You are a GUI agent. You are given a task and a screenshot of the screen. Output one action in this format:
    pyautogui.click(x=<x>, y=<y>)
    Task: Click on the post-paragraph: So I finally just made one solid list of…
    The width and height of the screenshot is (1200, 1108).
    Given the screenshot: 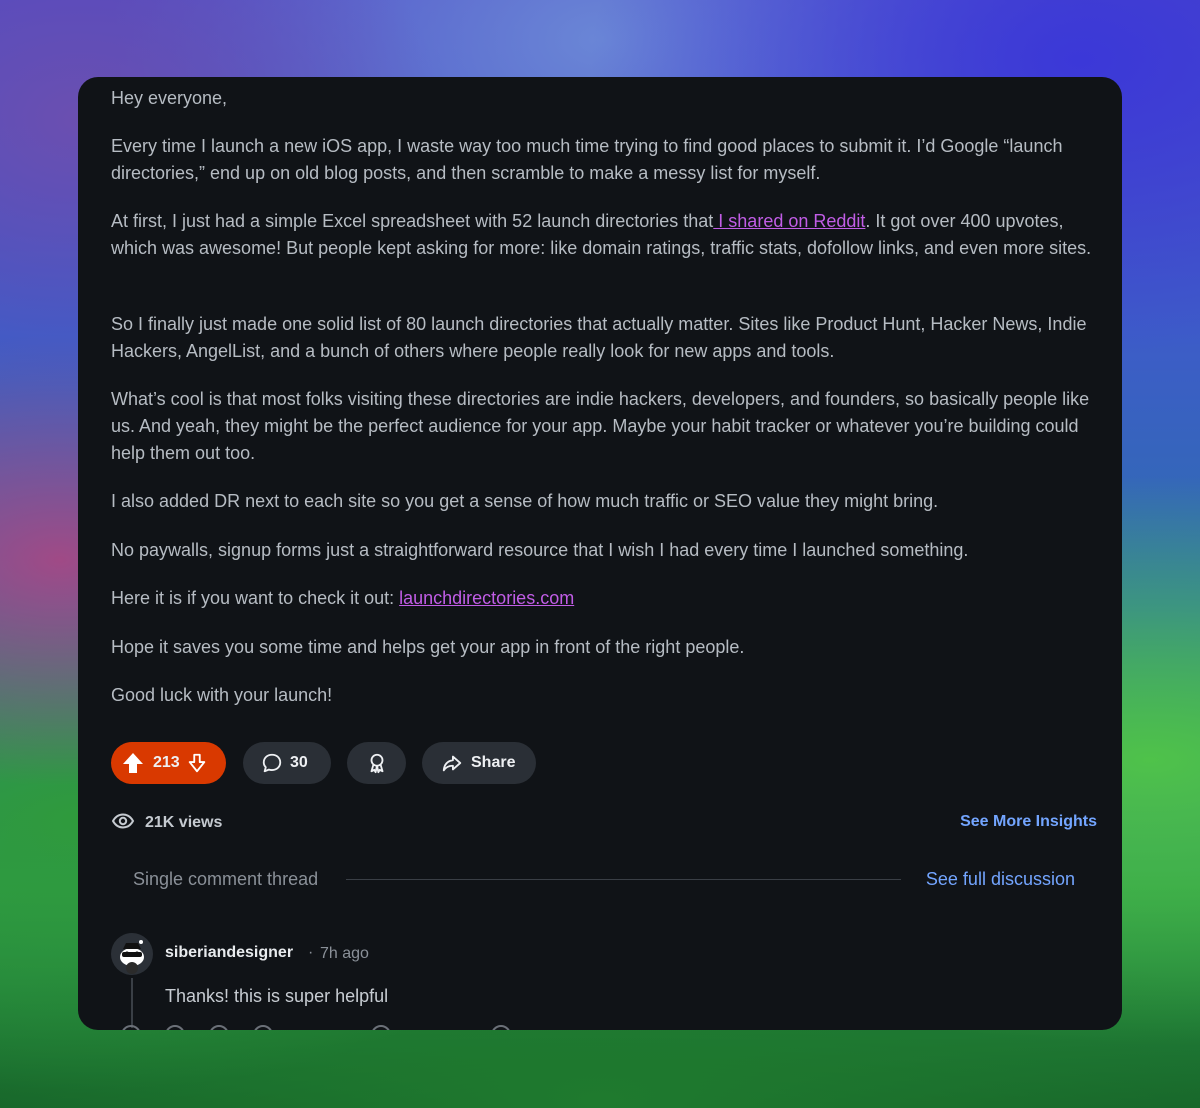 What is the action you would take?
    pyautogui.click(x=599, y=337)
    